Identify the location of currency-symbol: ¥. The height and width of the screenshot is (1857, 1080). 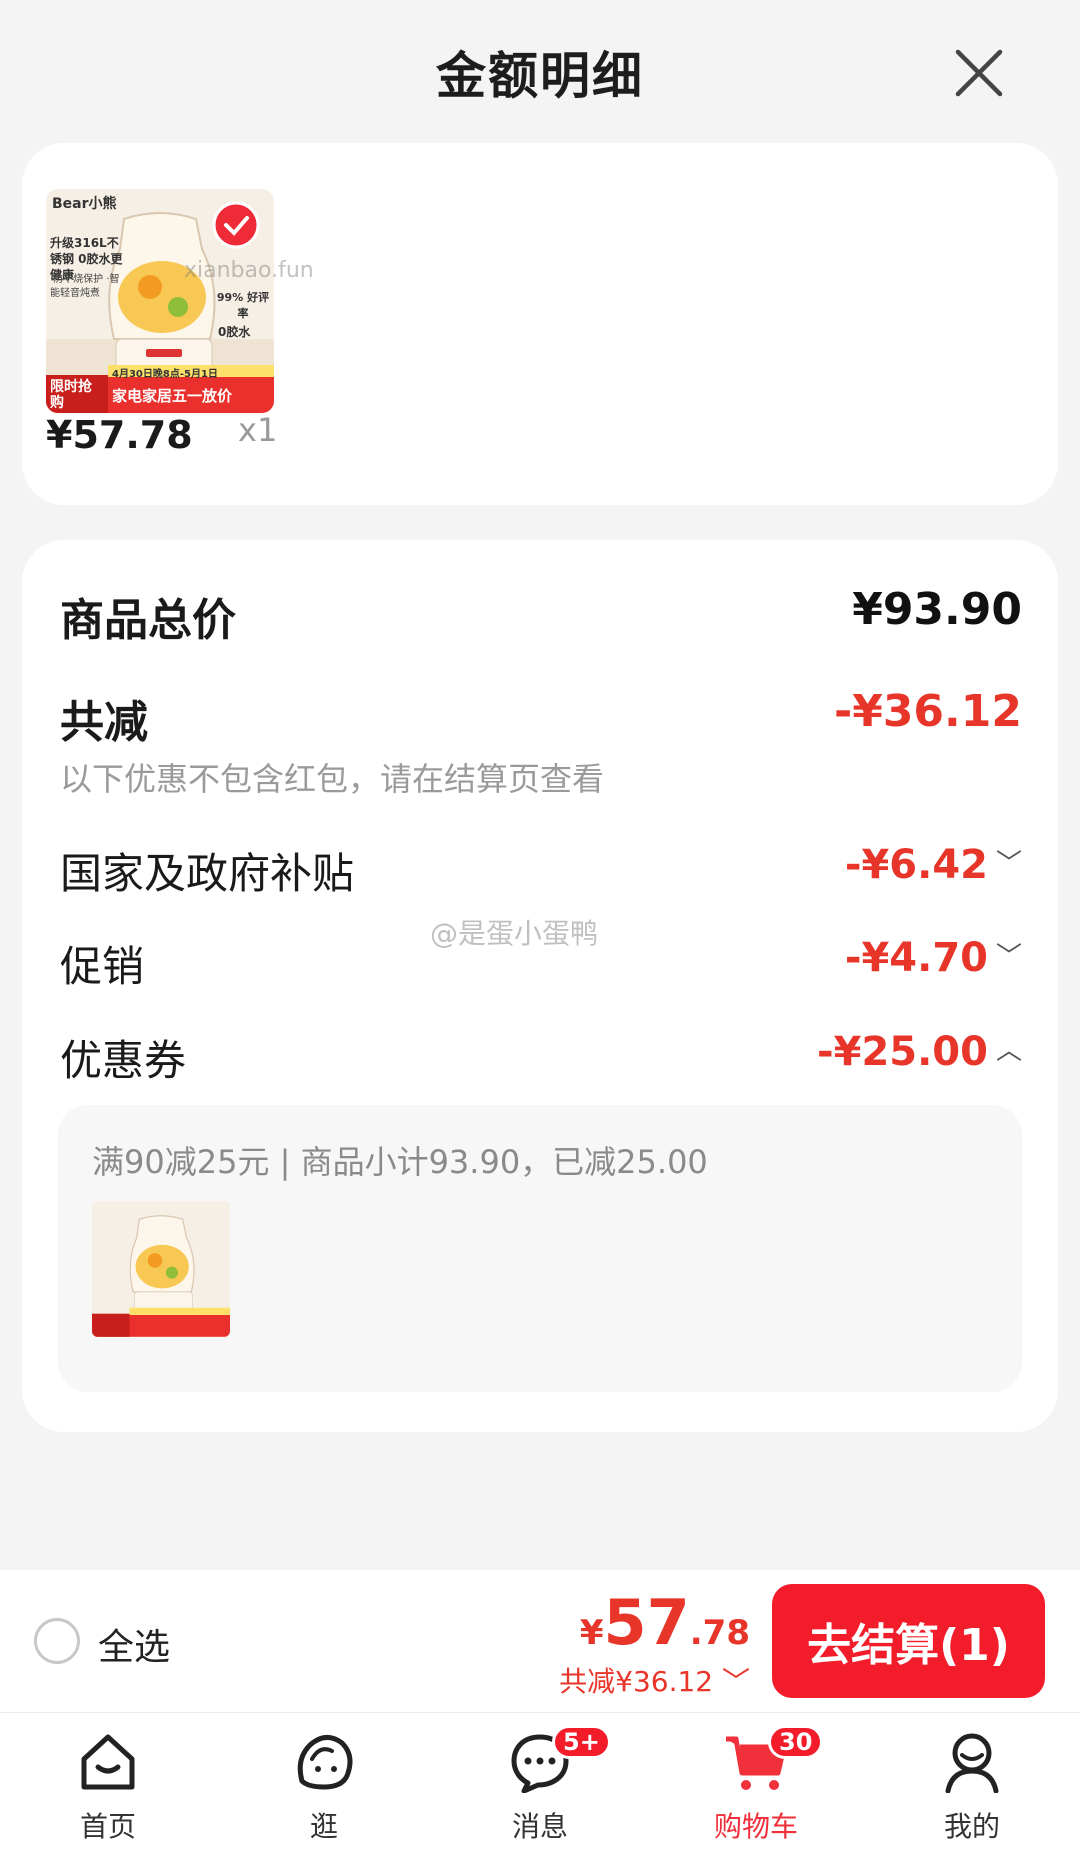
(591, 1633).